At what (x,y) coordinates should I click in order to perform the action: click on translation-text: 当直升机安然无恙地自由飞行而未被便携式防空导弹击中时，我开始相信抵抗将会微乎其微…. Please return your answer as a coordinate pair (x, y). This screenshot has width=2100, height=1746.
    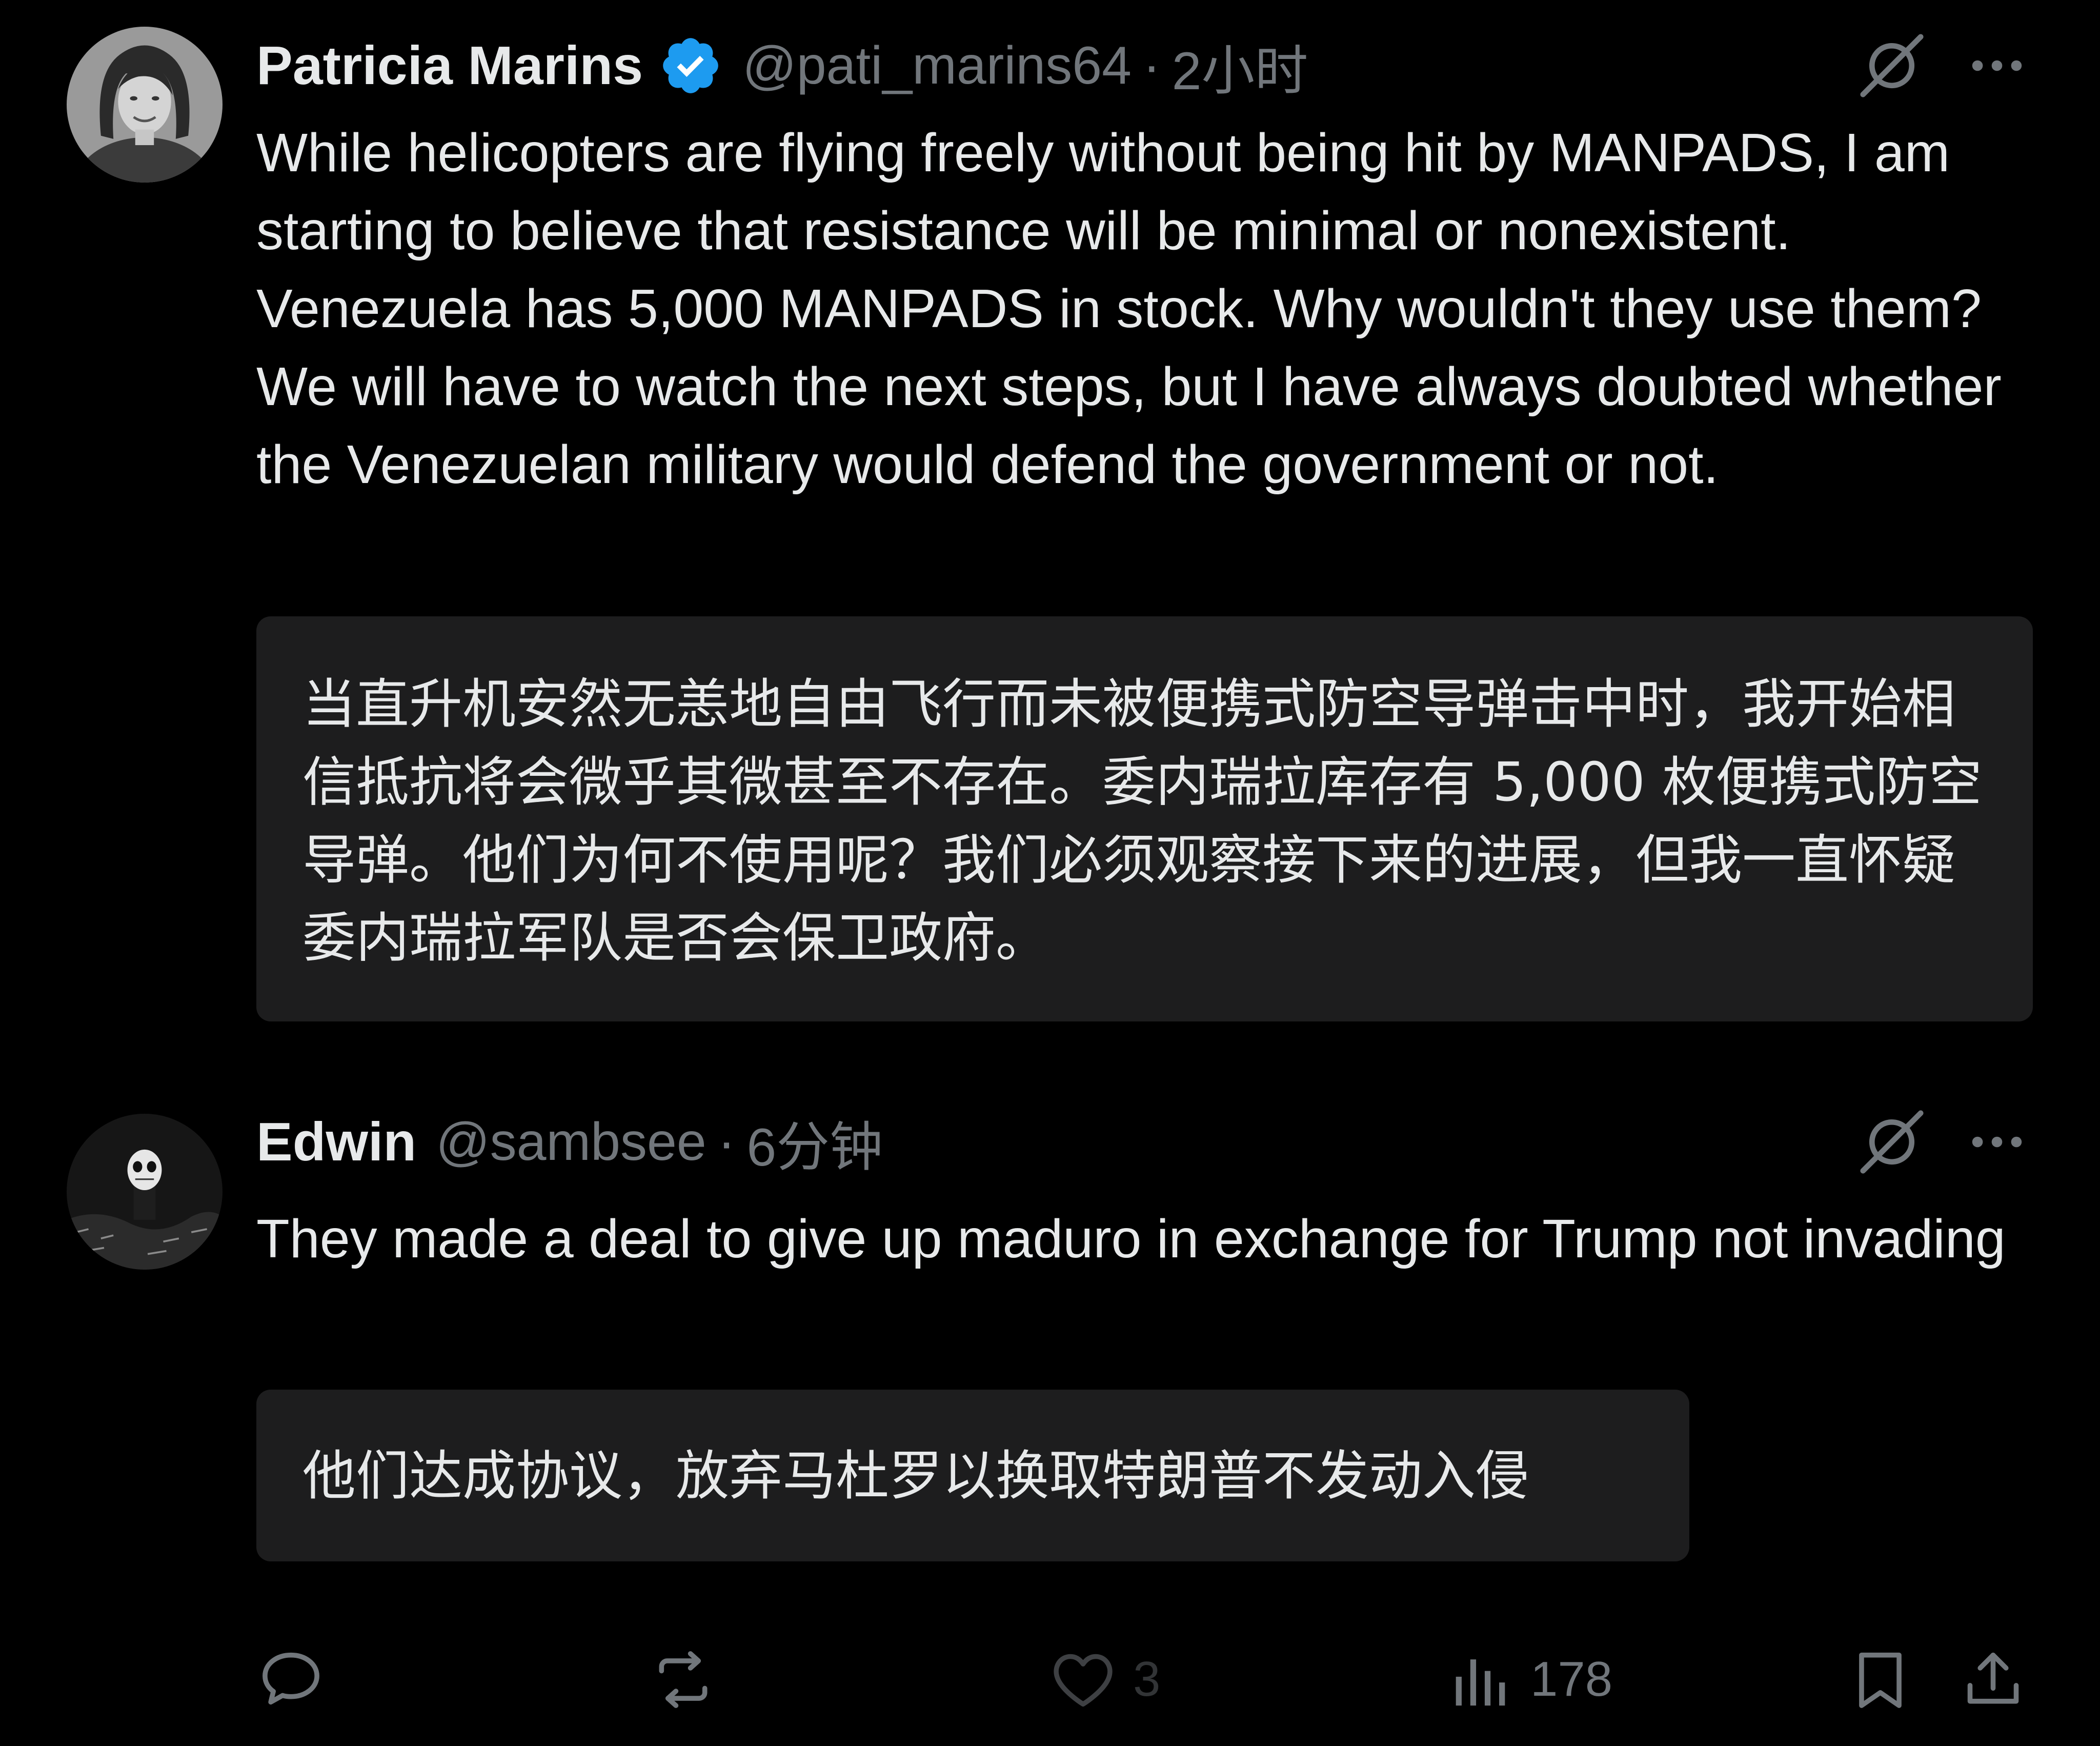
    Looking at the image, I should click on (1142, 821).